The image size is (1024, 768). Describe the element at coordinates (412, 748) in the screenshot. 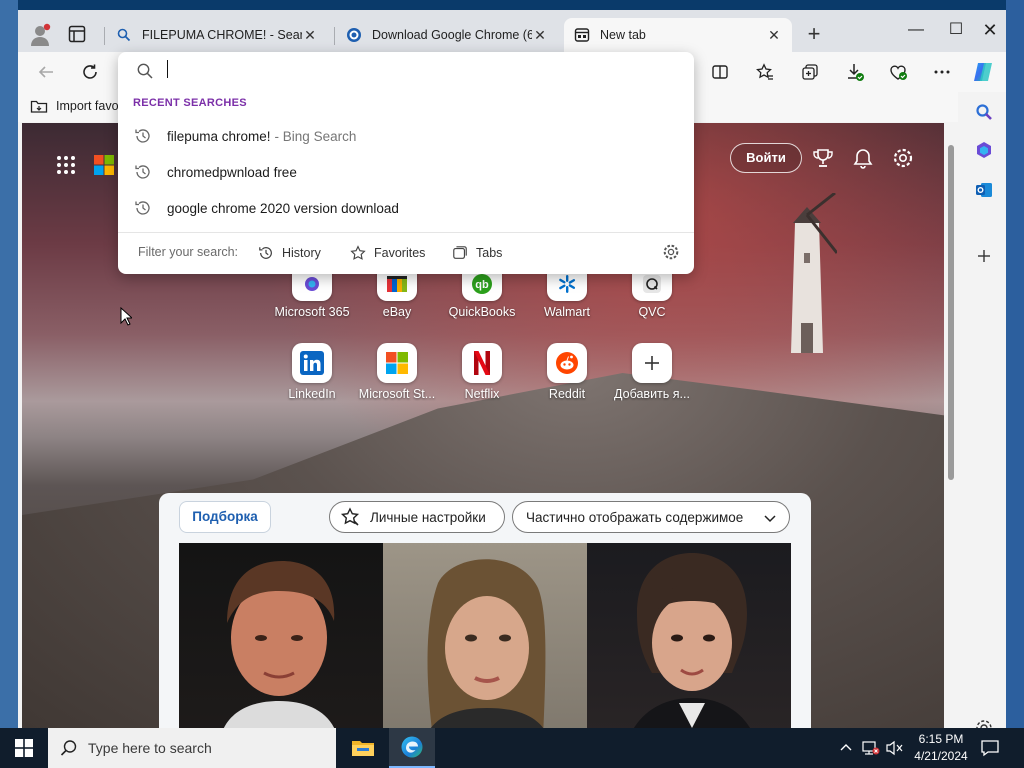

I see `edge-browser-icon` at that location.